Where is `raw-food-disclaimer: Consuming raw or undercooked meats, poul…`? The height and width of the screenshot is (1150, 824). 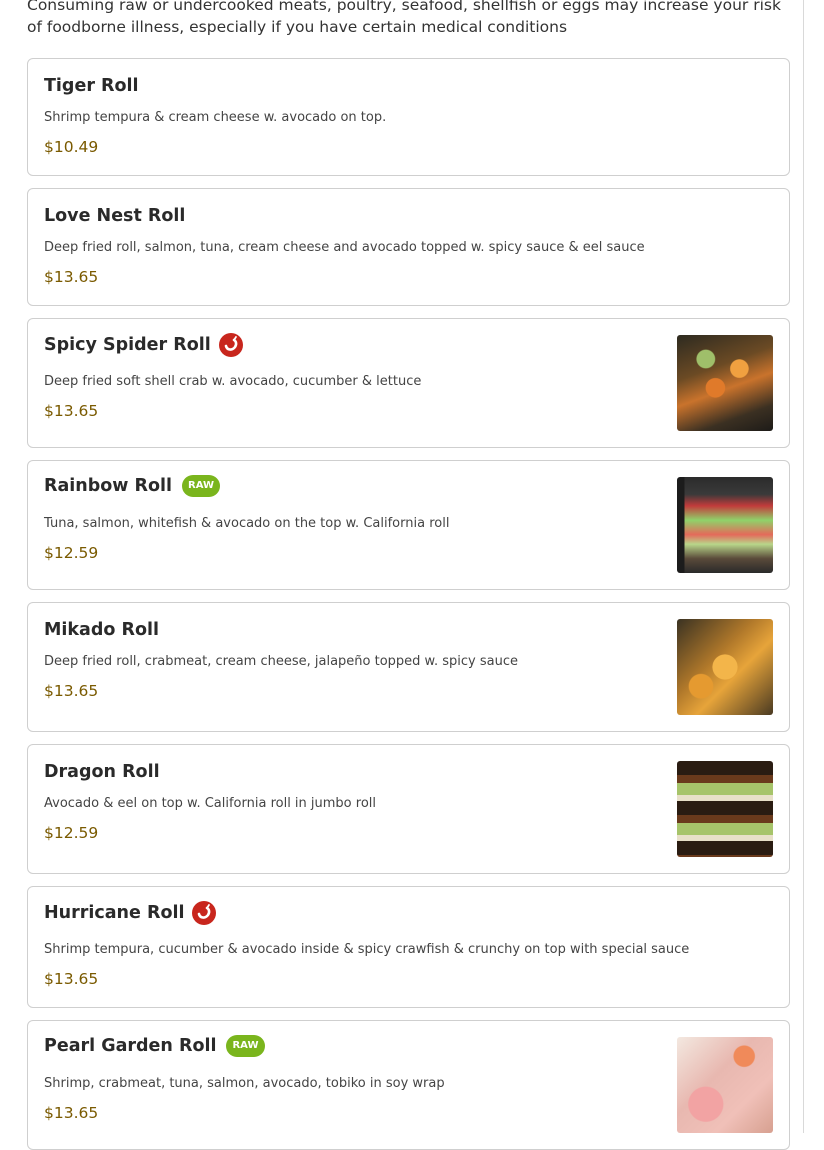
raw-food-disclaimer: Consuming raw or undercooked meats, poul… is located at coordinates (404, 18).